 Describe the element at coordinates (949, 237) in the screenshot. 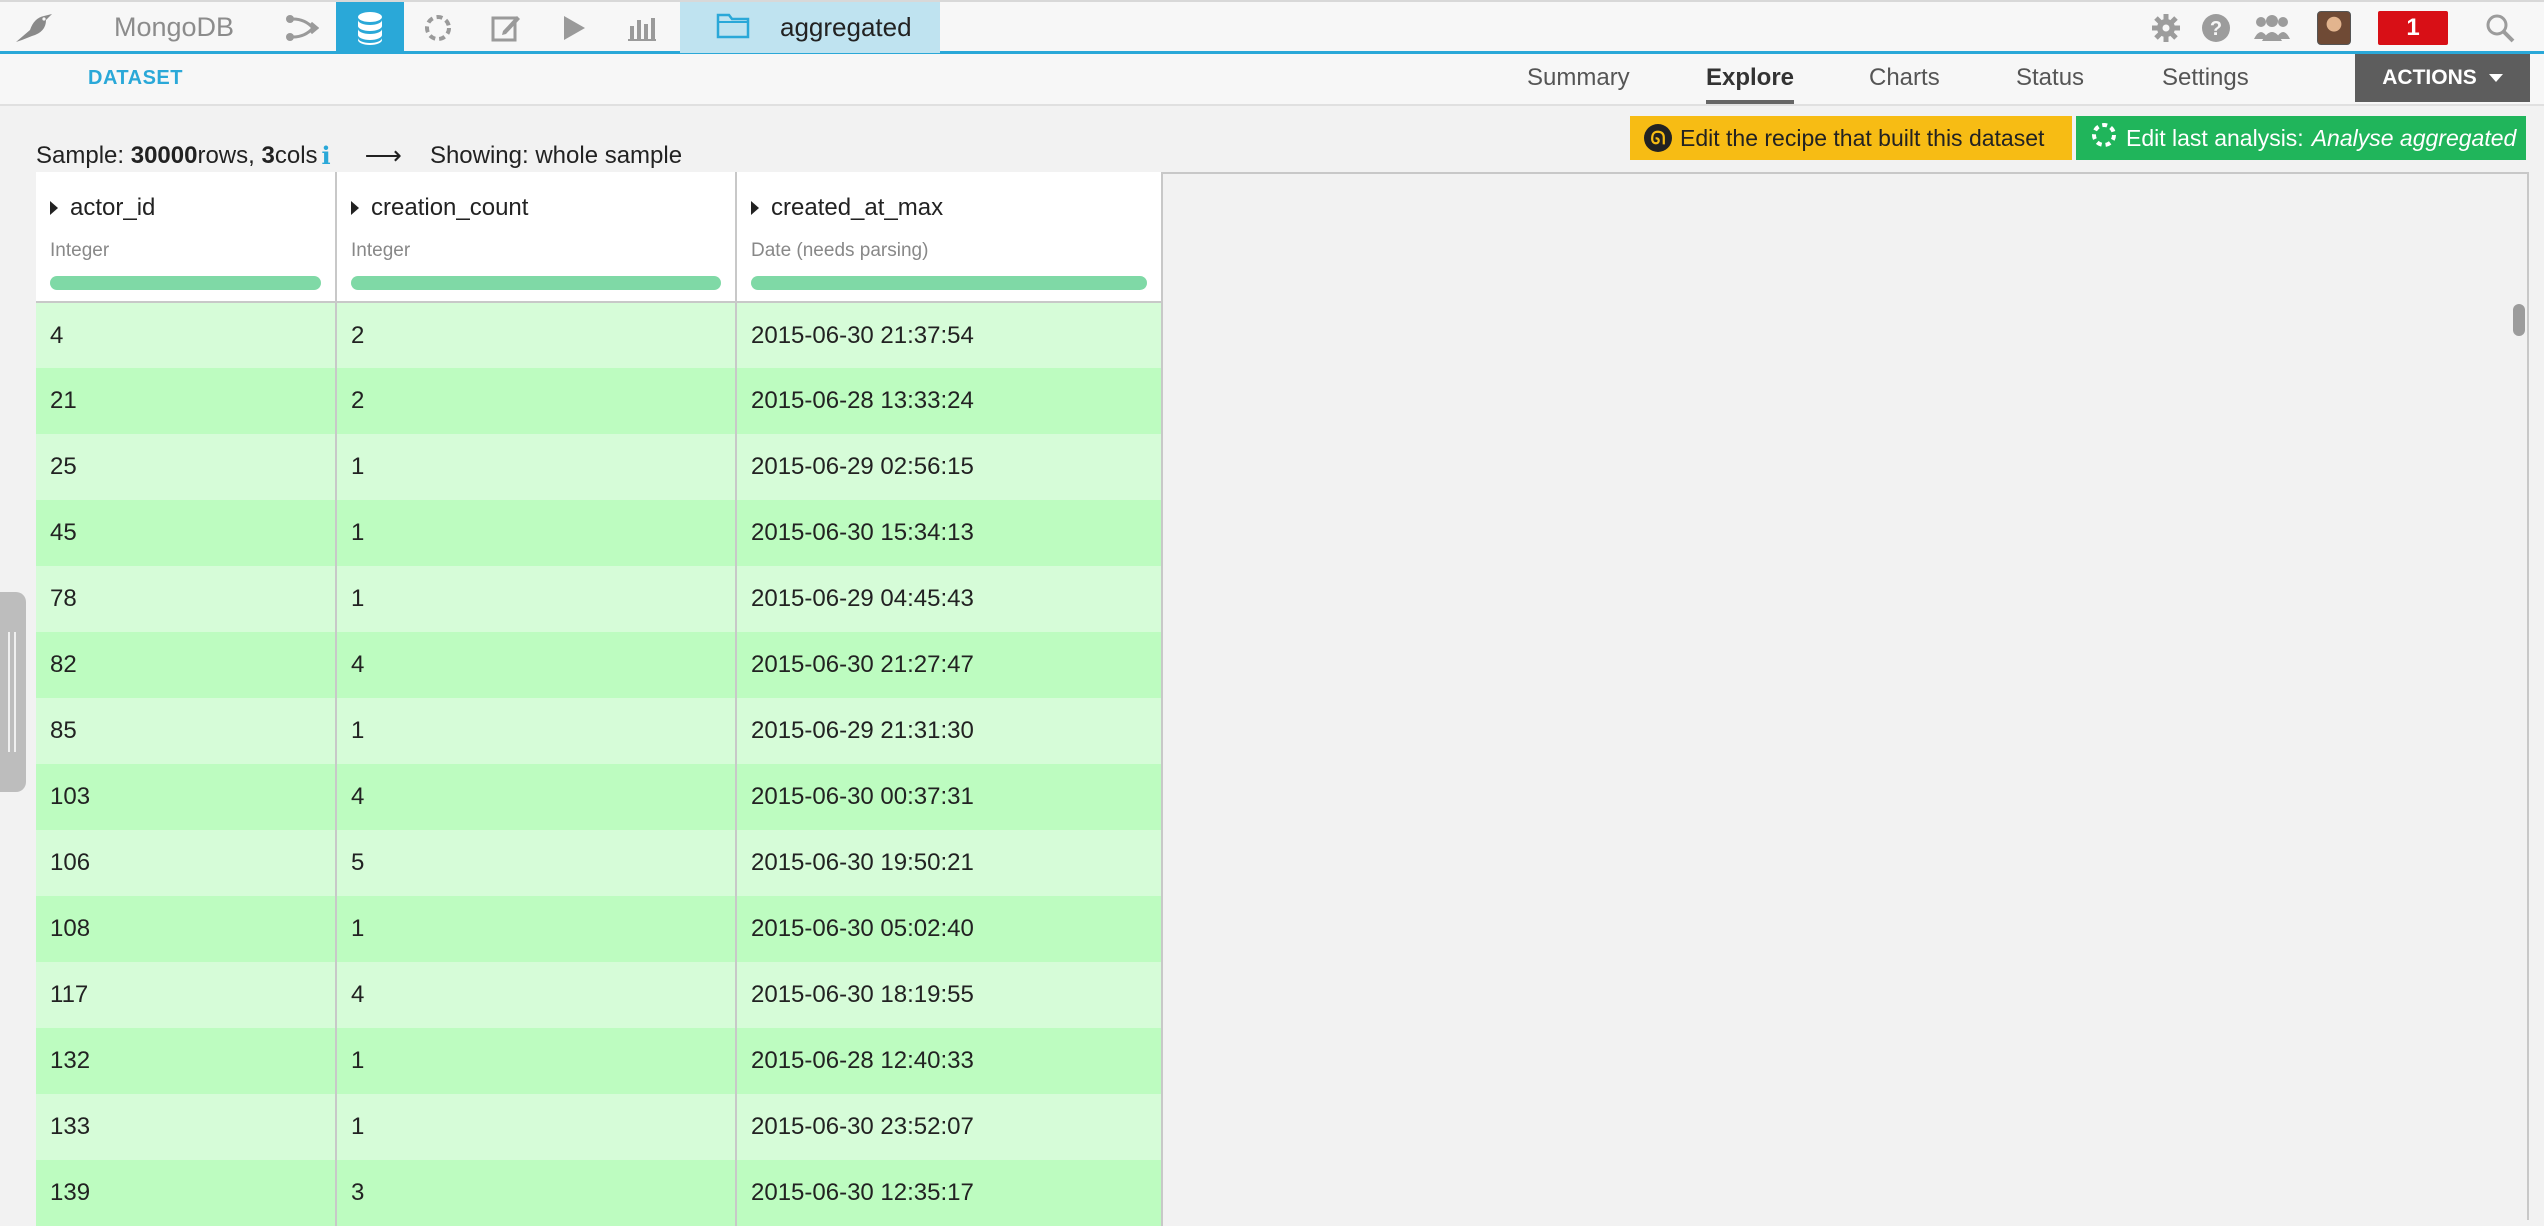

I see `column-header-created-at-max: created_at_max Date (needs parsing)` at that location.